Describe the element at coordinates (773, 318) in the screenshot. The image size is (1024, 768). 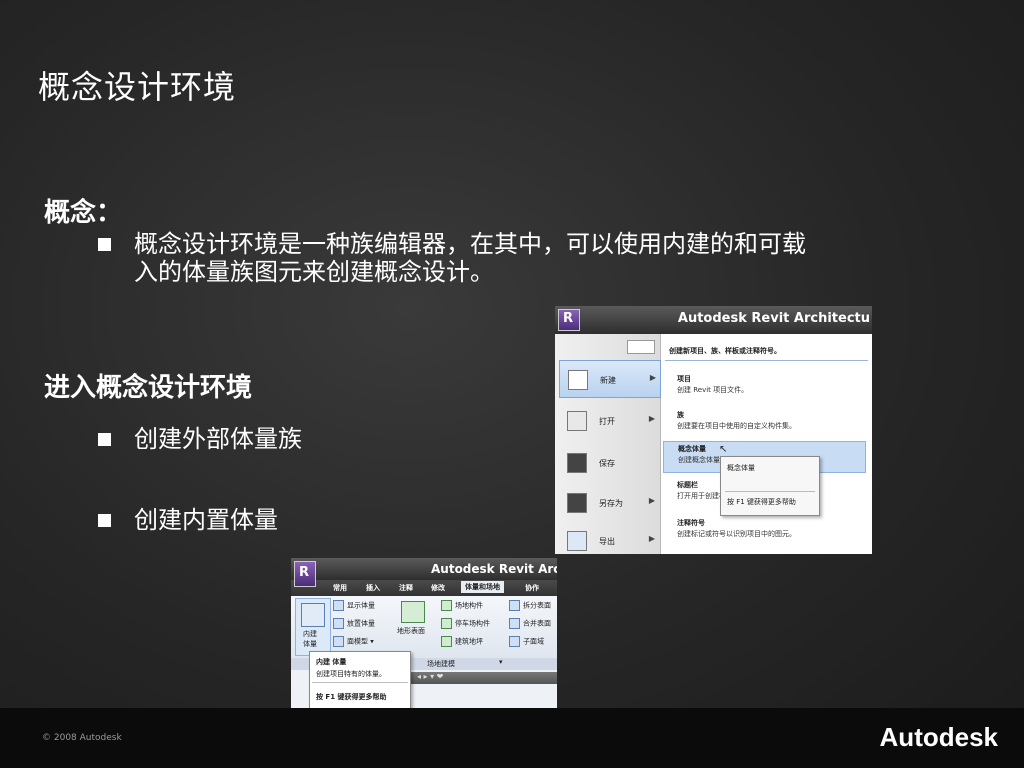
I see `window-title: Autodesk Revit Architectu` at that location.